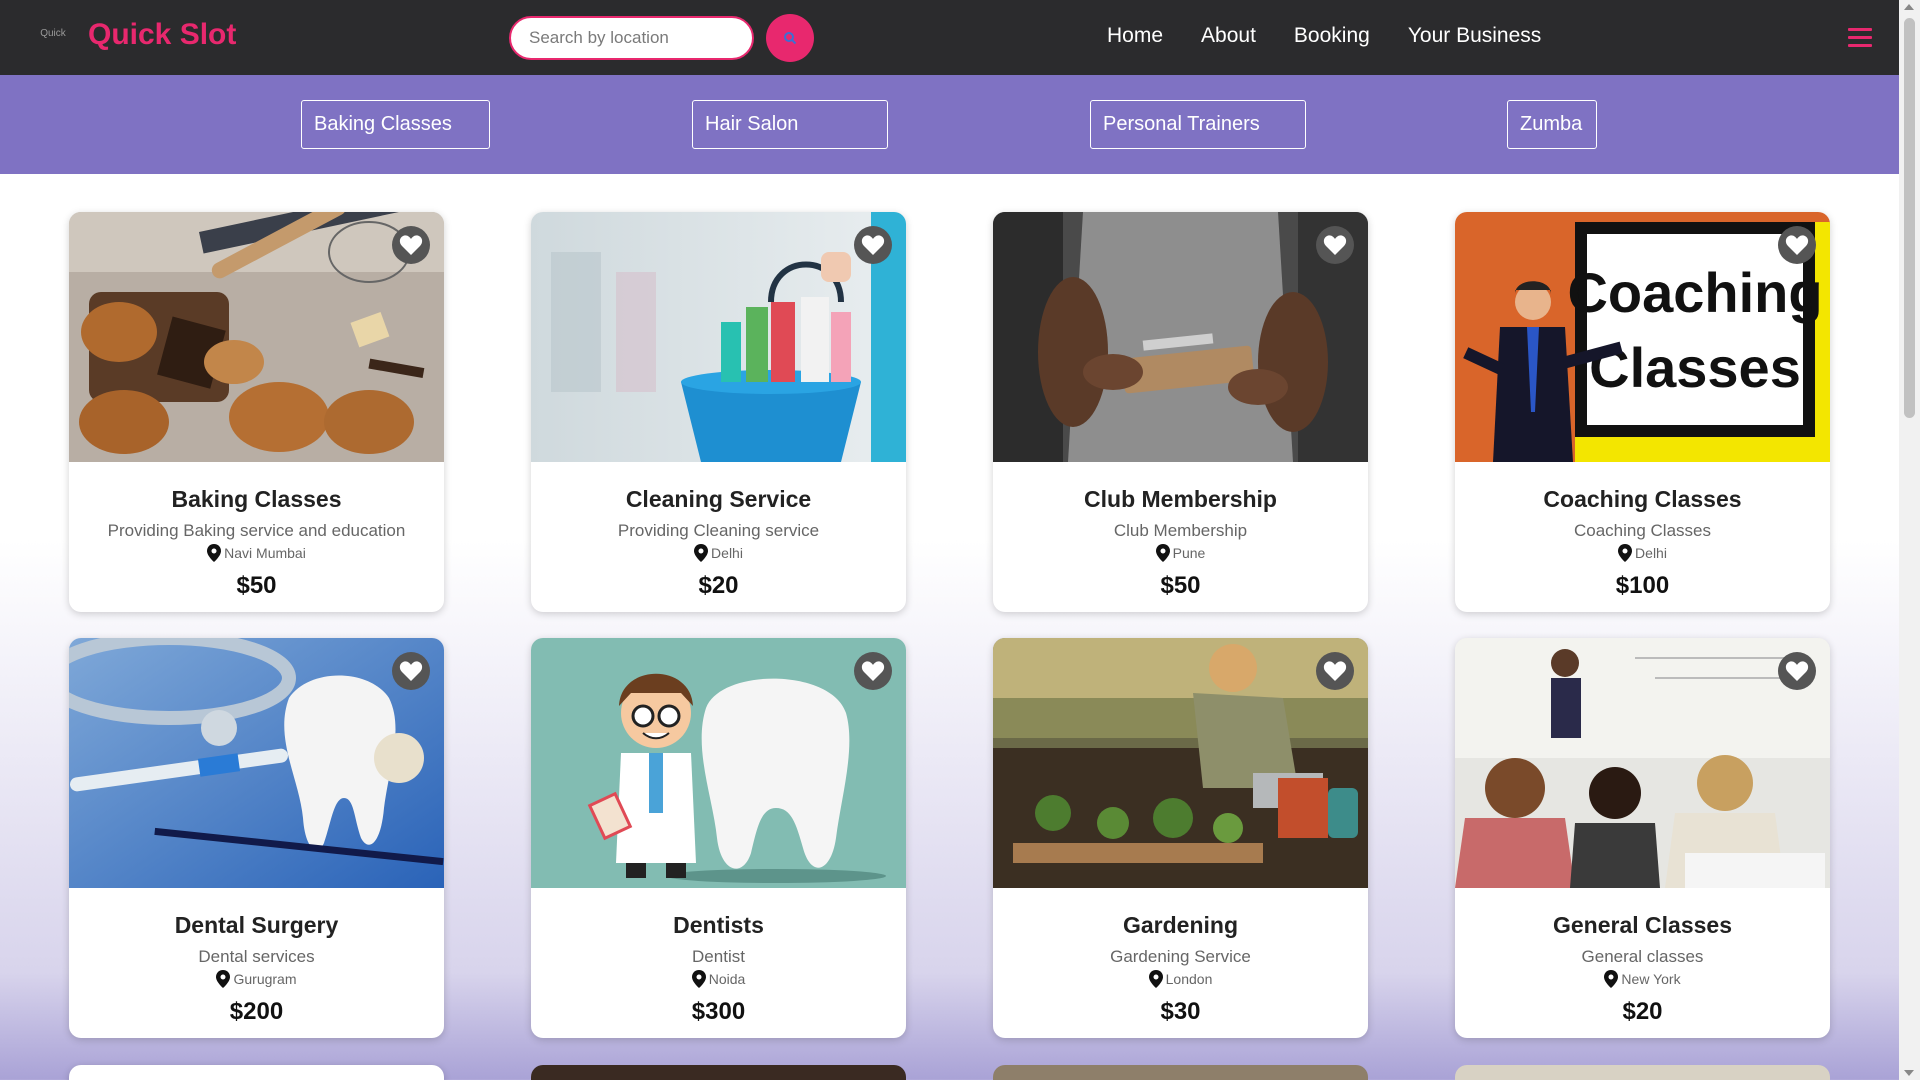 The width and height of the screenshot is (1920, 1080). What do you see at coordinates (718, 530) in the screenshot?
I see `service-description: Providing Cleaning service` at bounding box center [718, 530].